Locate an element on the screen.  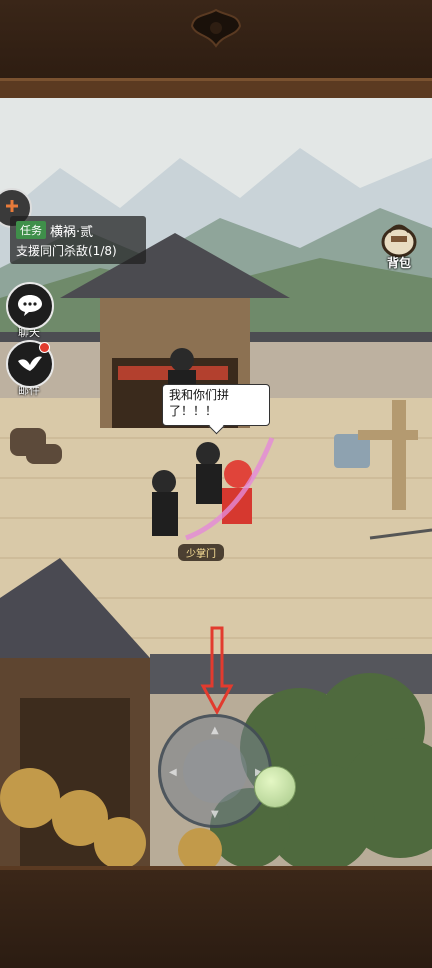
bag-button: 背包 is located at coordinates (399, 244).